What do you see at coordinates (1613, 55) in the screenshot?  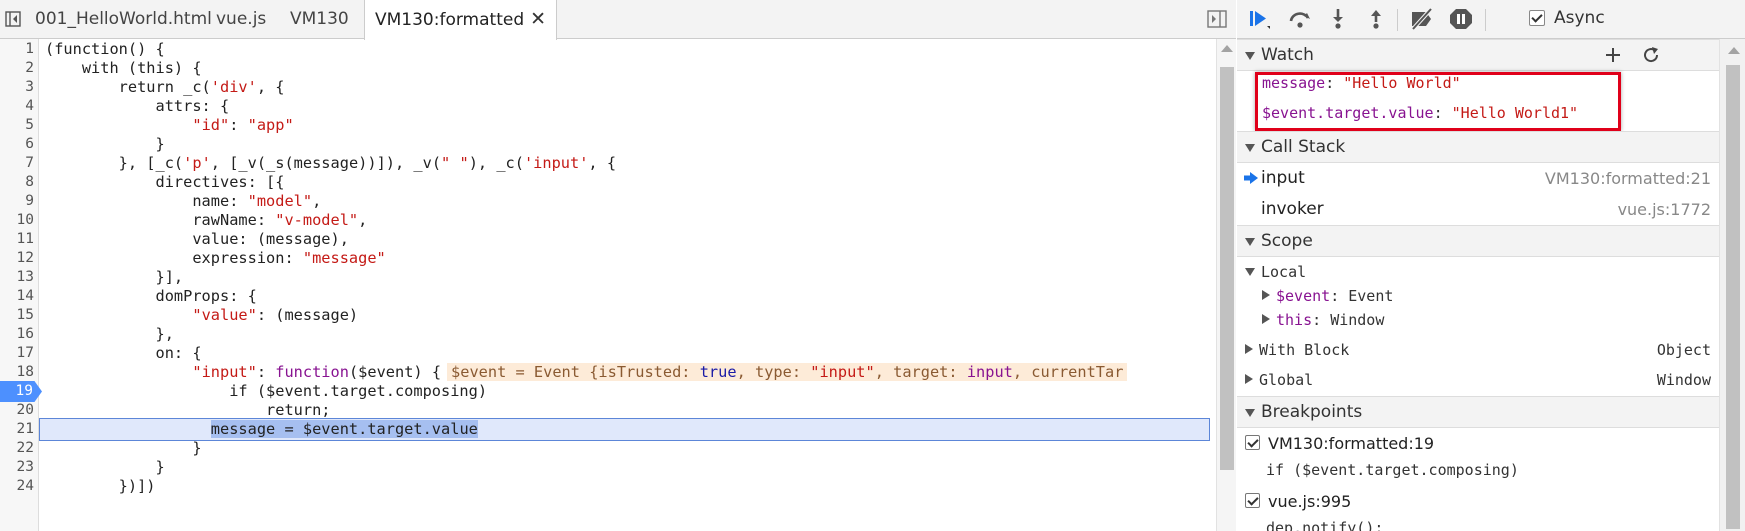 I see `add-watch-icon` at bounding box center [1613, 55].